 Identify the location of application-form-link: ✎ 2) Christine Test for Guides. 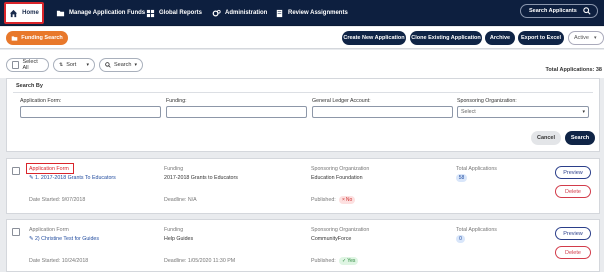
(64, 239).